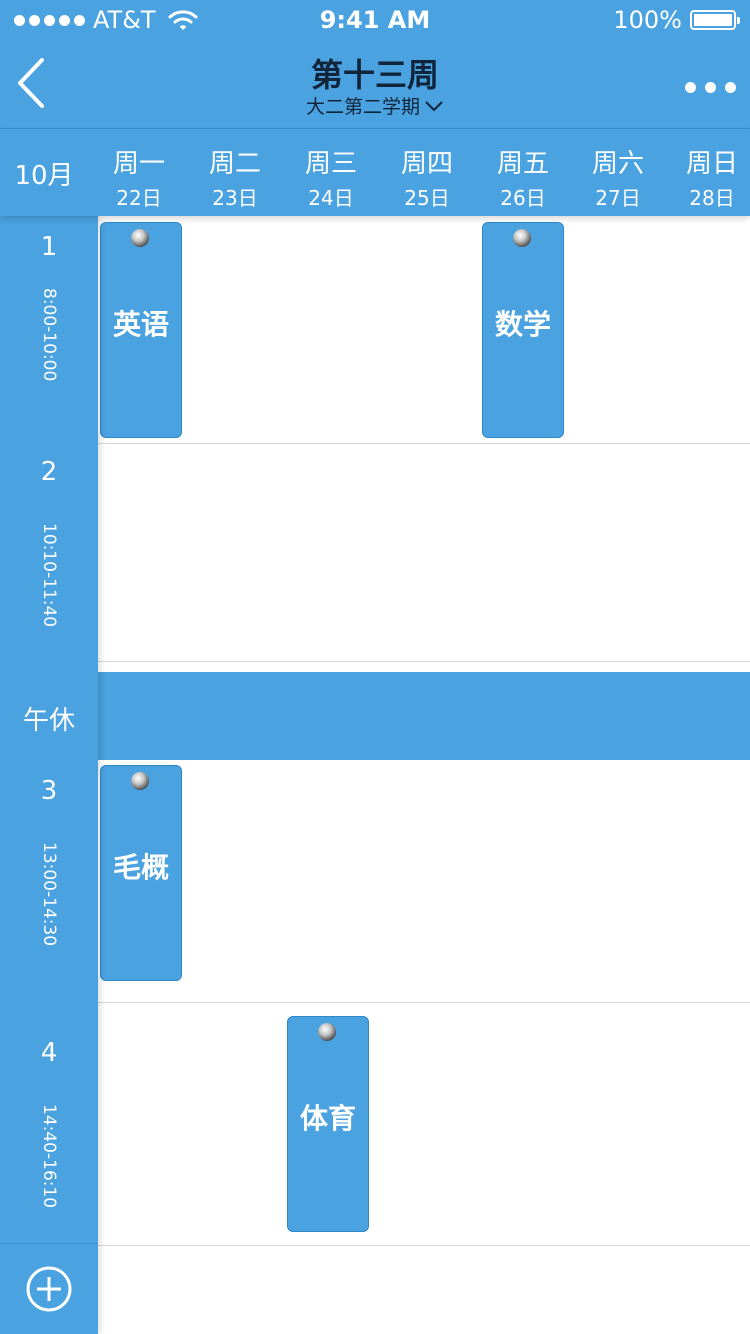 The height and width of the screenshot is (1334, 750). Describe the element at coordinates (49, 791) in the screenshot. I see `period-number: 3` at that location.